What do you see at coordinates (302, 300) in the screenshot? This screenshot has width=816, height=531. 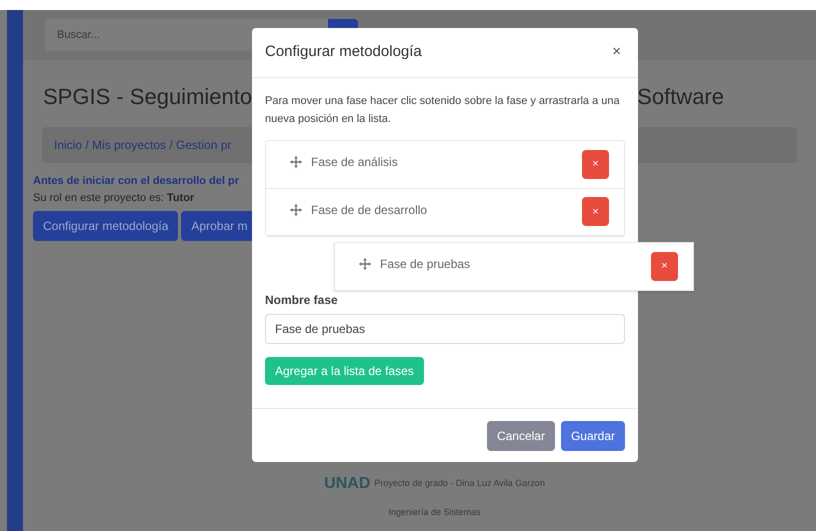 I see `field-label: Nombre fase` at bounding box center [302, 300].